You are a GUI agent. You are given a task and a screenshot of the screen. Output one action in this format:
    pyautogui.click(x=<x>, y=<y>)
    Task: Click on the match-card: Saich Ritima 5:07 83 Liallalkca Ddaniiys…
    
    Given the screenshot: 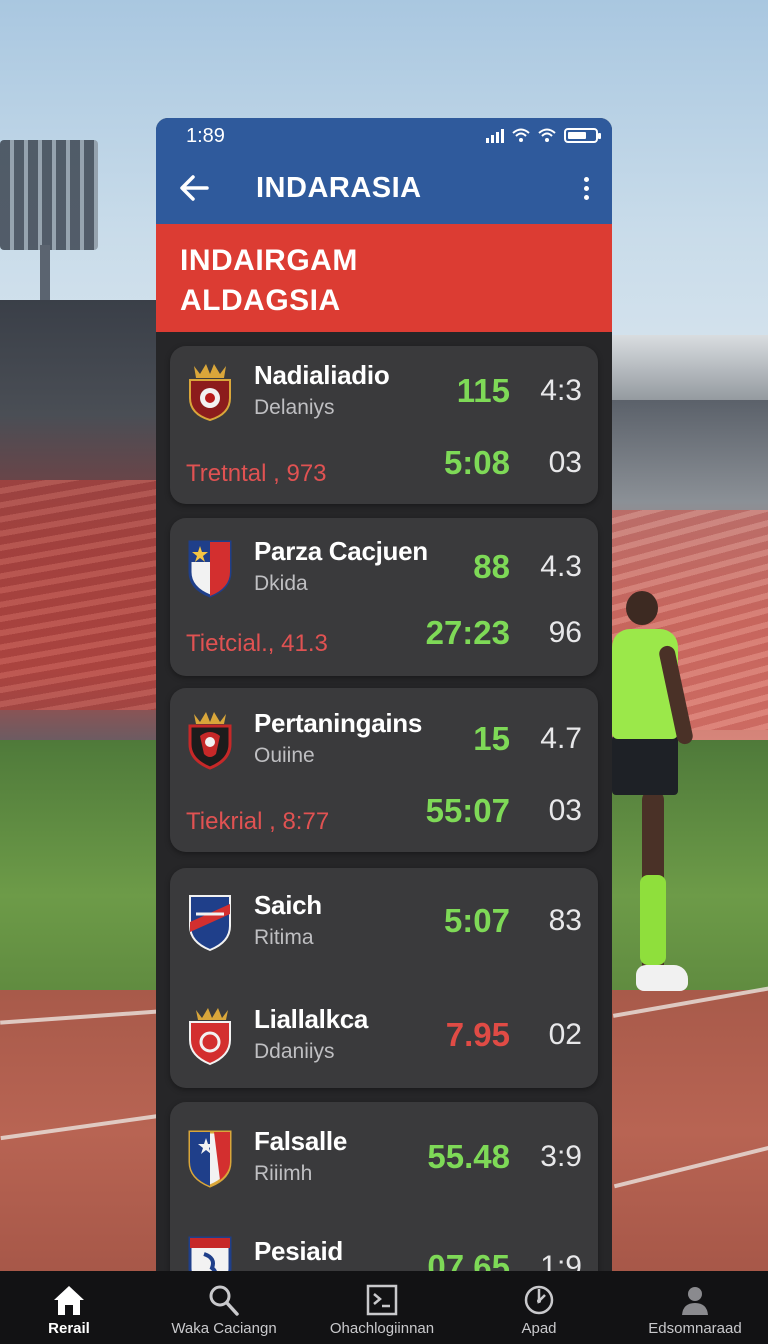 What is the action you would take?
    pyautogui.click(x=384, y=978)
    